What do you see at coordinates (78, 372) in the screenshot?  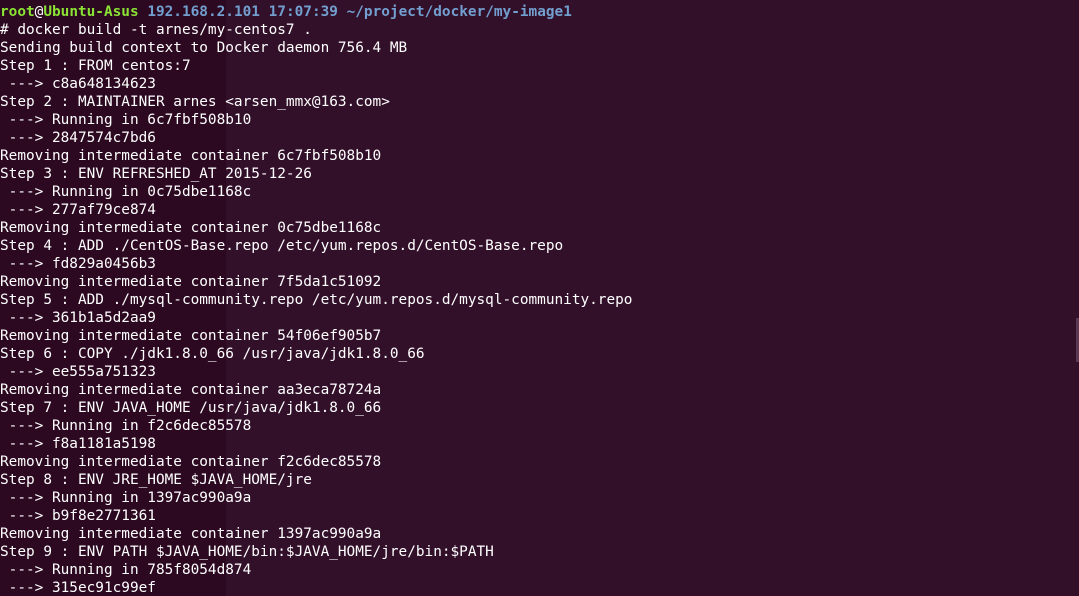 I see `output-line: ---> ee555a751323` at bounding box center [78, 372].